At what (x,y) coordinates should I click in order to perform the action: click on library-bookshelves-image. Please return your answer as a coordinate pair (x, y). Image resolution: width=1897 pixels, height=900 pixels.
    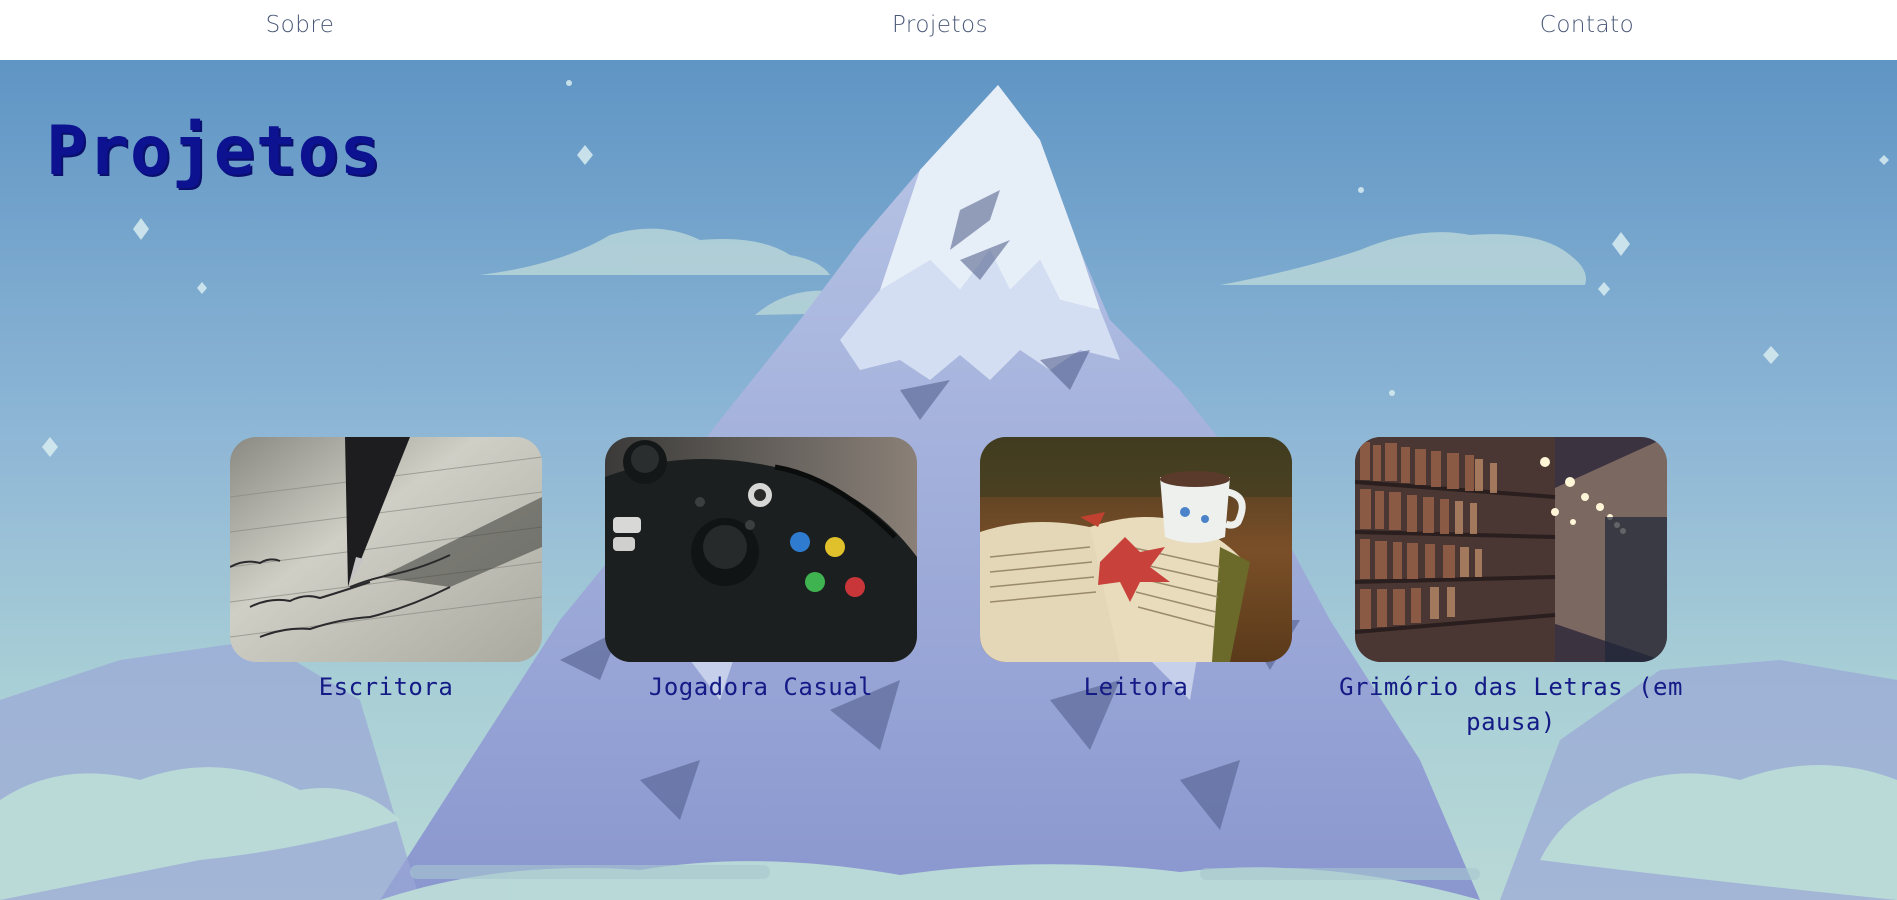
    Looking at the image, I should click on (1511, 549).